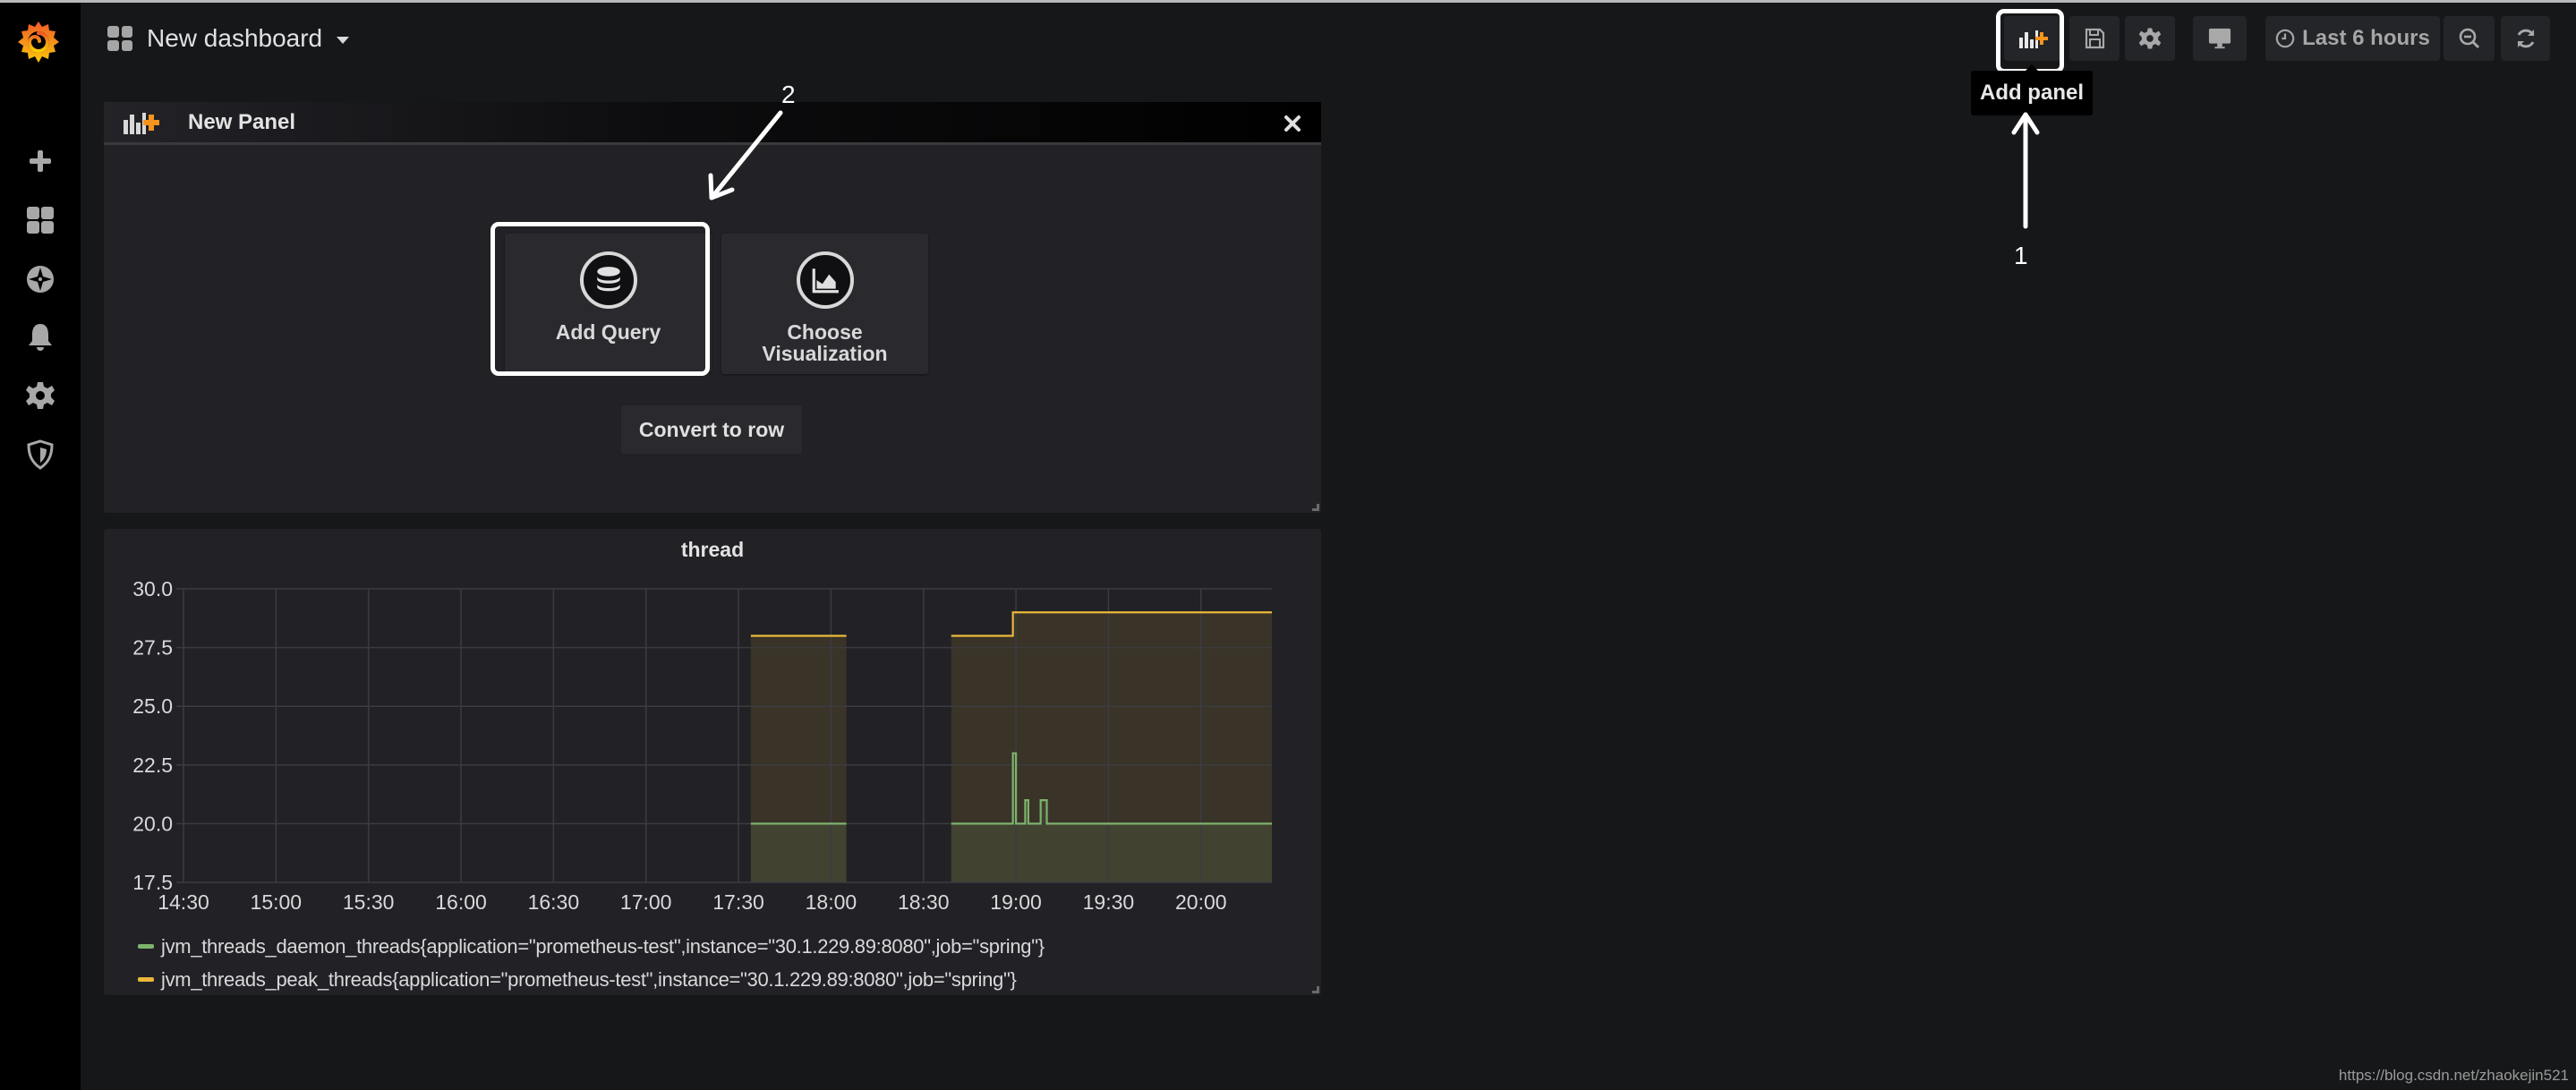 The height and width of the screenshot is (1090, 2576). What do you see at coordinates (343, 40) in the screenshot?
I see `chevron-down-icon` at bounding box center [343, 40].